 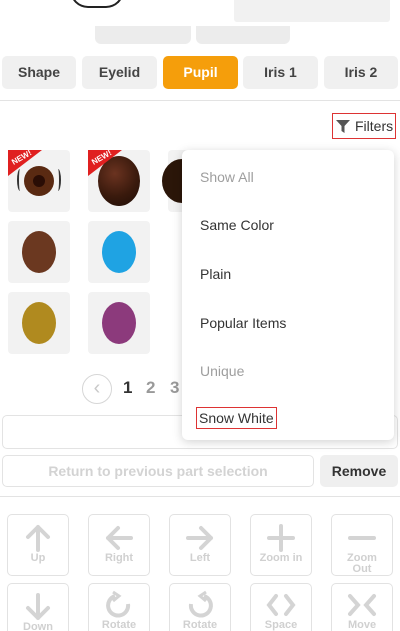 I want to click on page-1: 1, so click(x=127, y=388).